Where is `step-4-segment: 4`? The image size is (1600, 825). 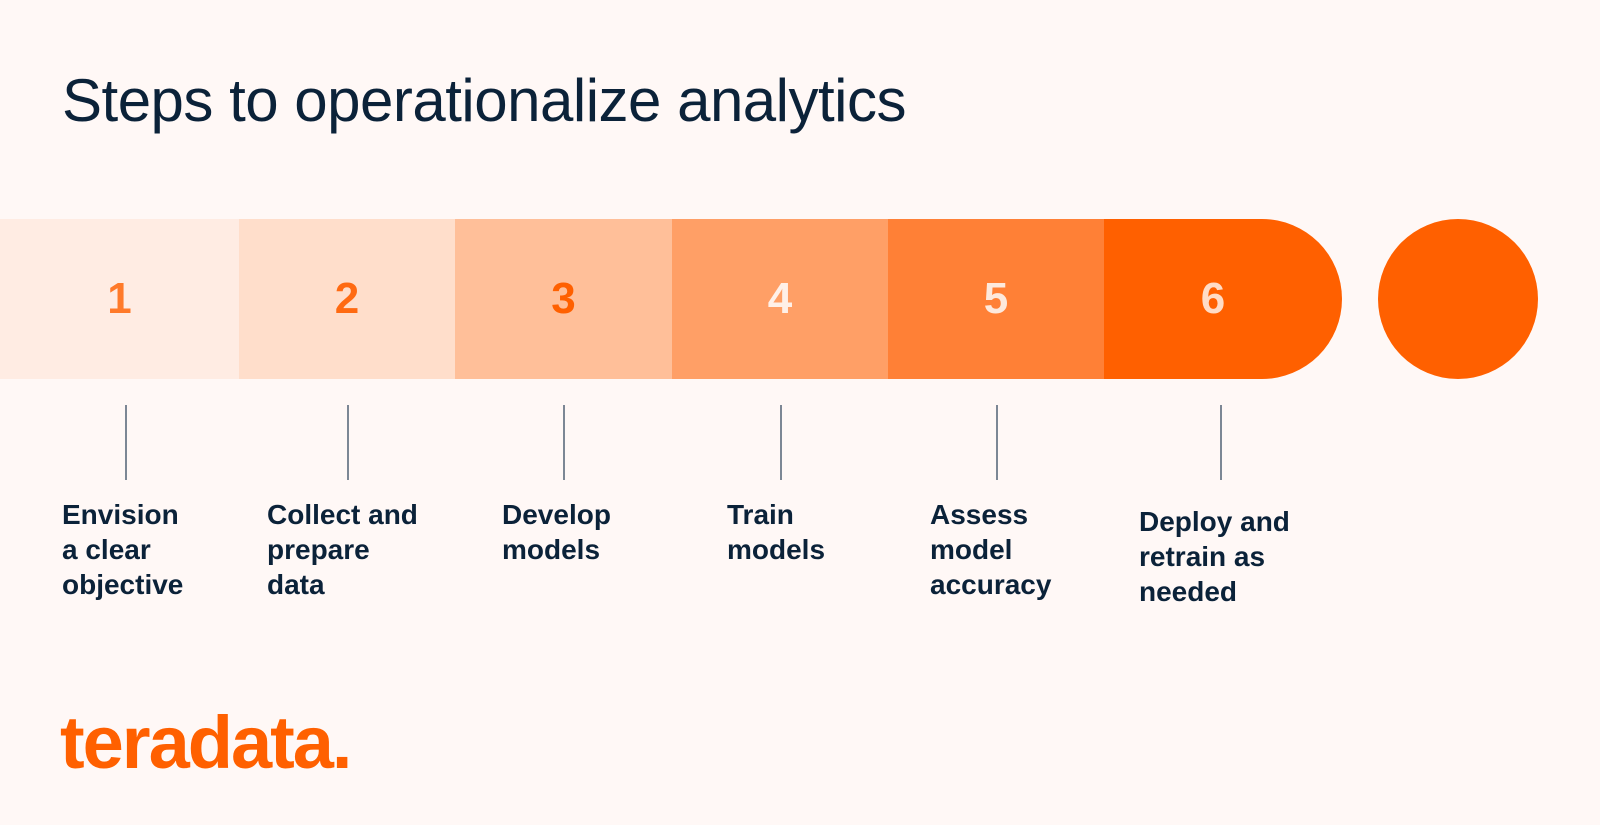 step-4-segment: 4 is located at coordinates (780, 299).